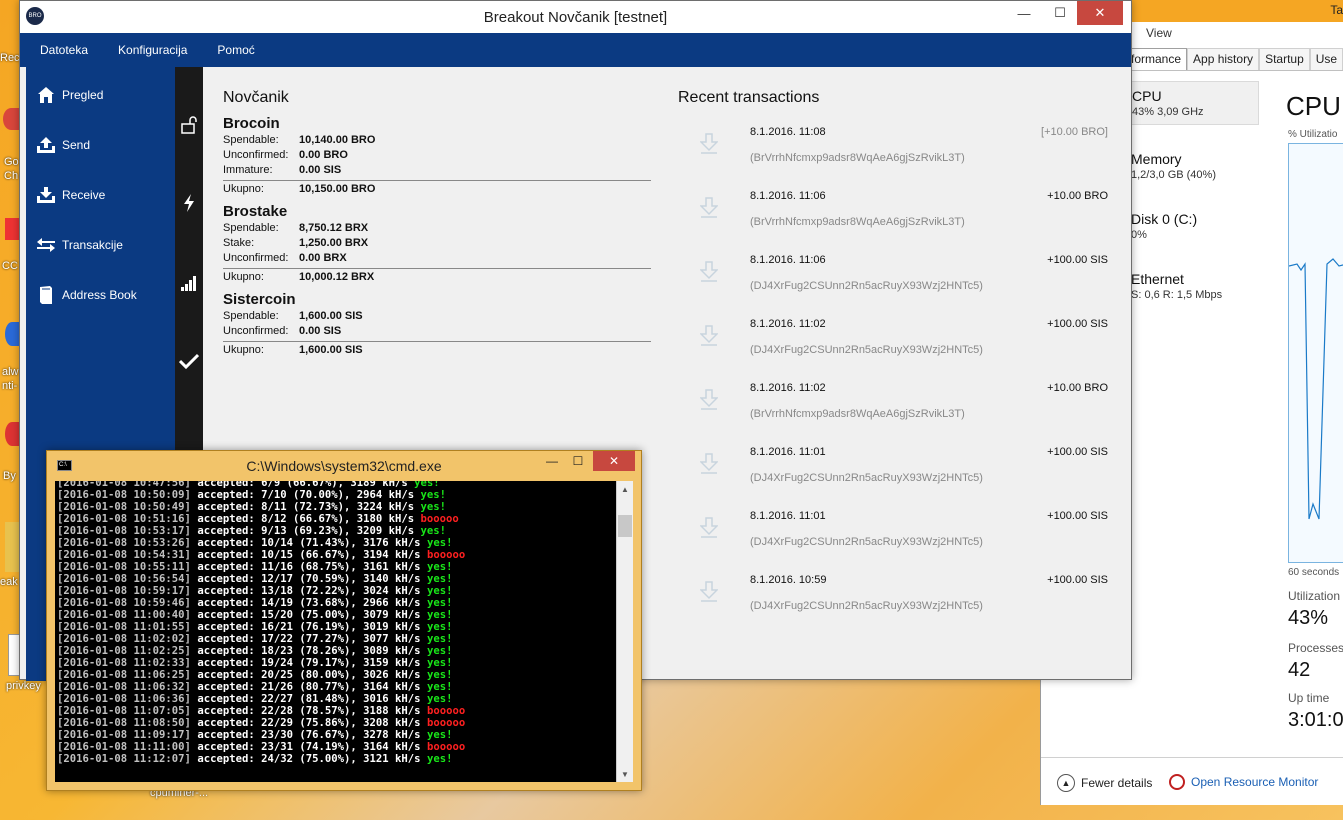 This screenshot has width=1343, height=820. What do you see at coordinates (124, 507) in the screenshot?
I see `console-timestamp: [2016-01-08 10:50:49]` at bounding box center [124, 507].